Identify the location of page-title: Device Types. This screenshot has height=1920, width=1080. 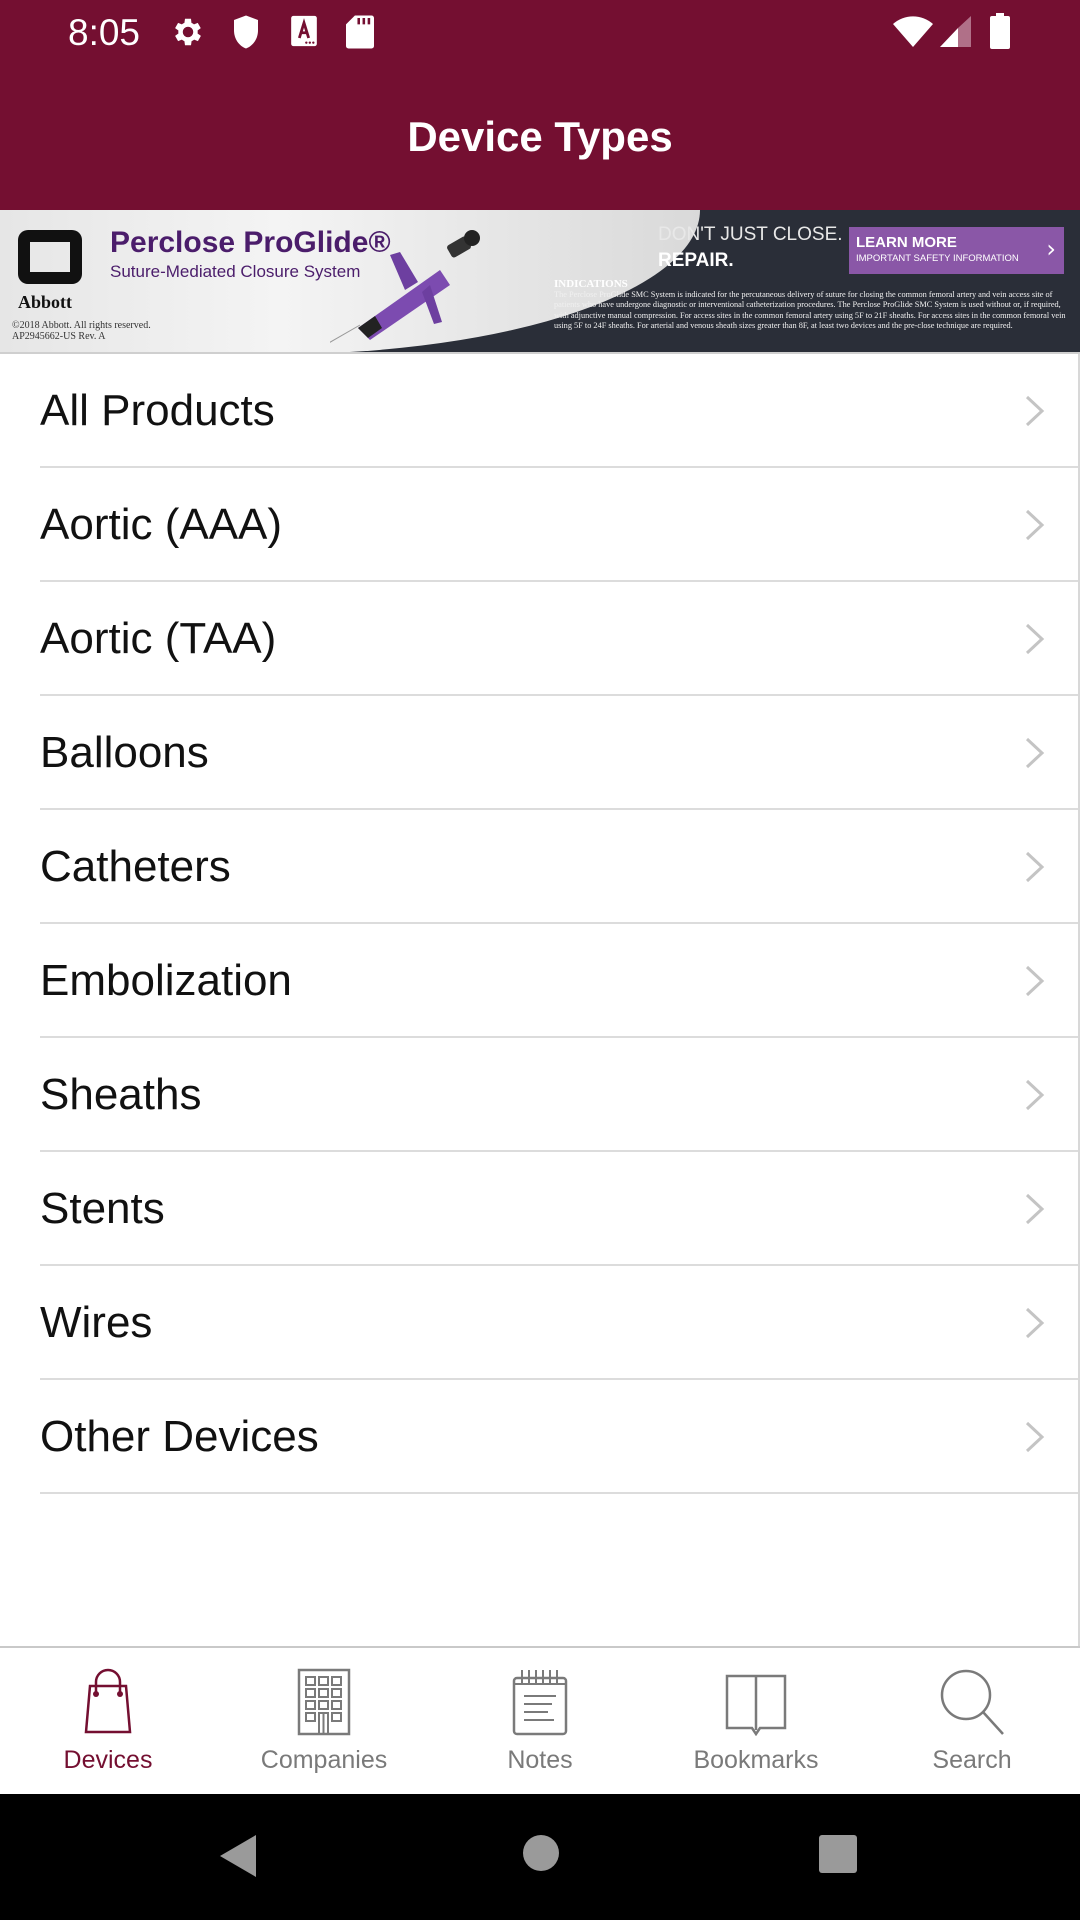
(540, 136).